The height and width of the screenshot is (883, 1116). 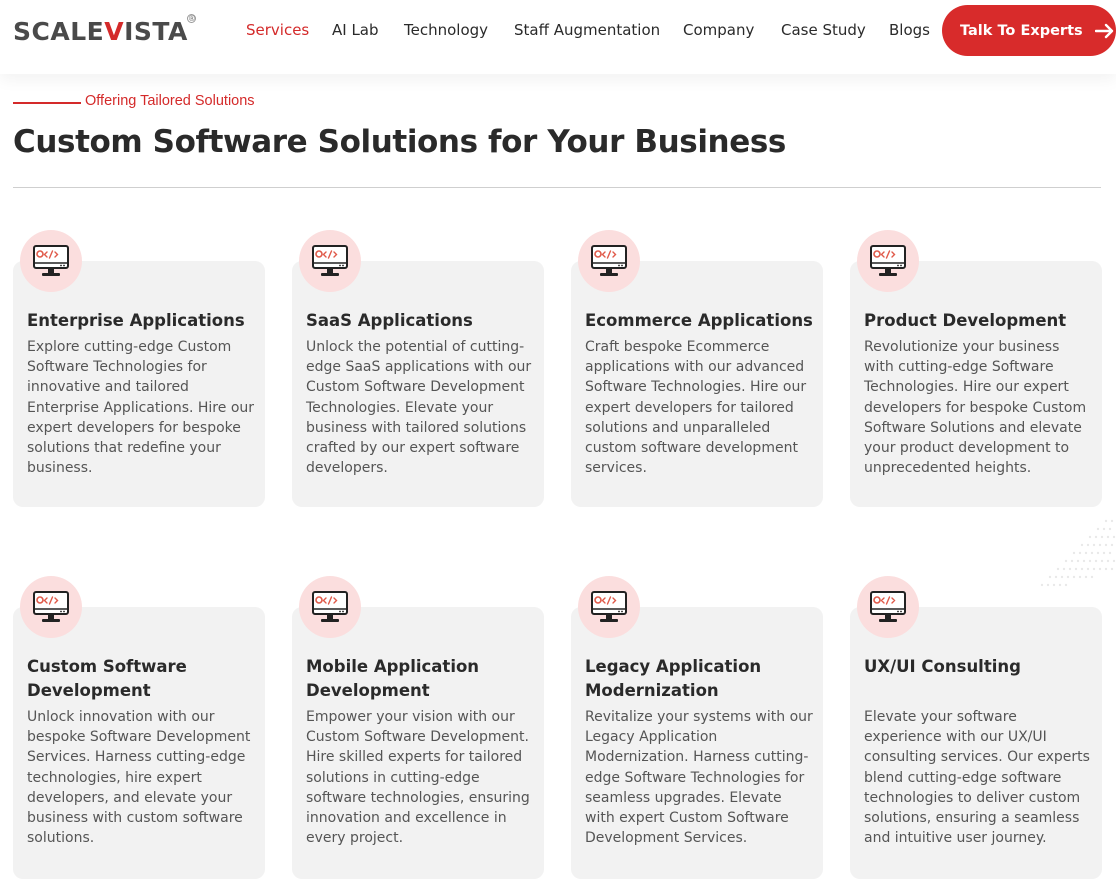 What do you see at coordinates (557, 187) in the screenshot?
I see `section-divider` at bounding box center [557, 187].